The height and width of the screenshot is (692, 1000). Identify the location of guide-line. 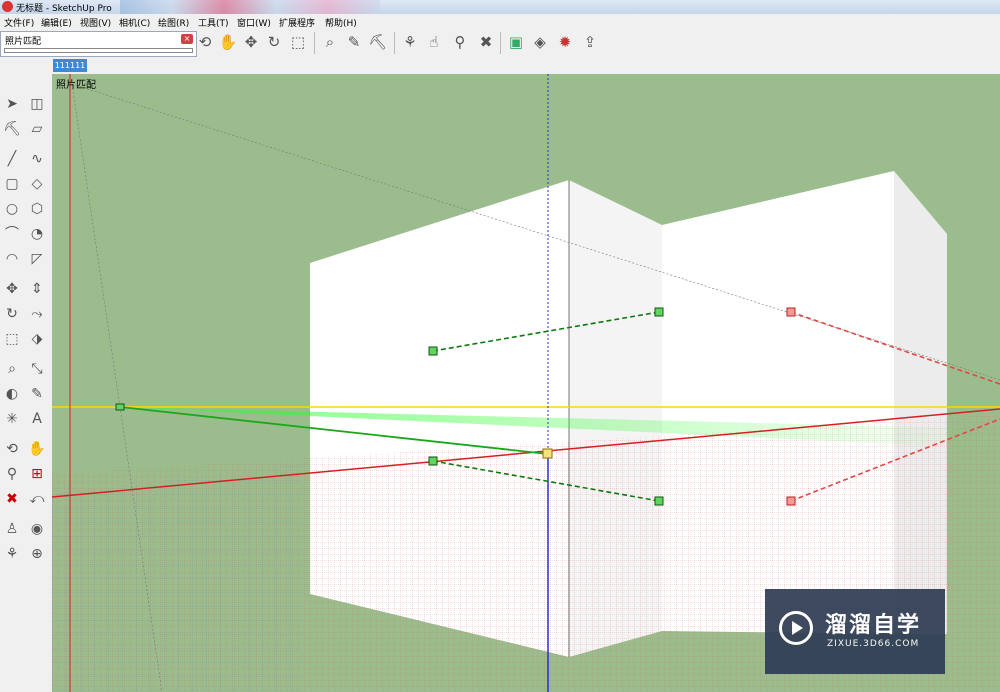
(96, 245).